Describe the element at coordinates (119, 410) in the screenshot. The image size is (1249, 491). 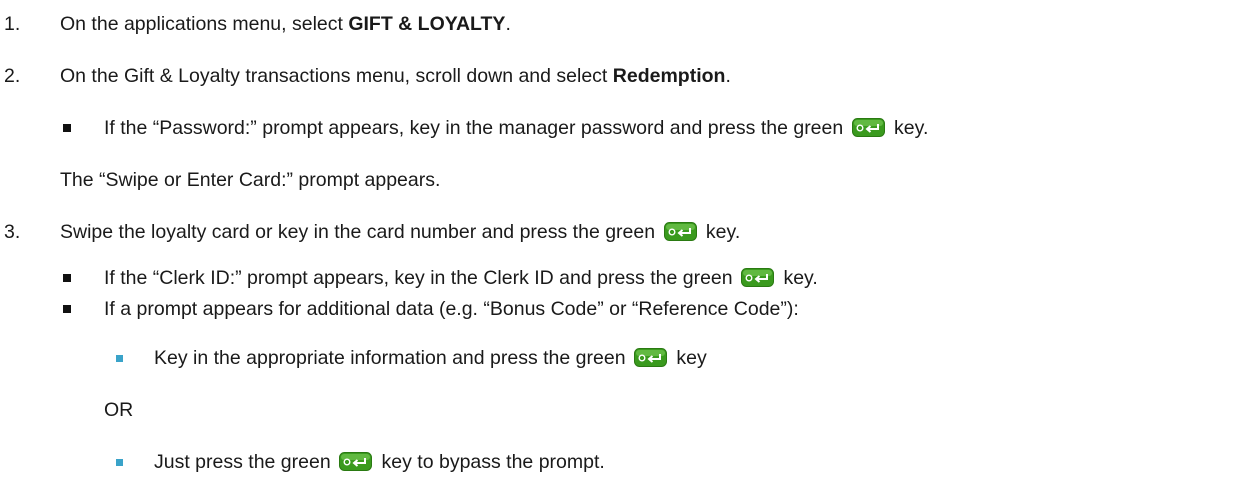
I see `or-text: OR` at that location.